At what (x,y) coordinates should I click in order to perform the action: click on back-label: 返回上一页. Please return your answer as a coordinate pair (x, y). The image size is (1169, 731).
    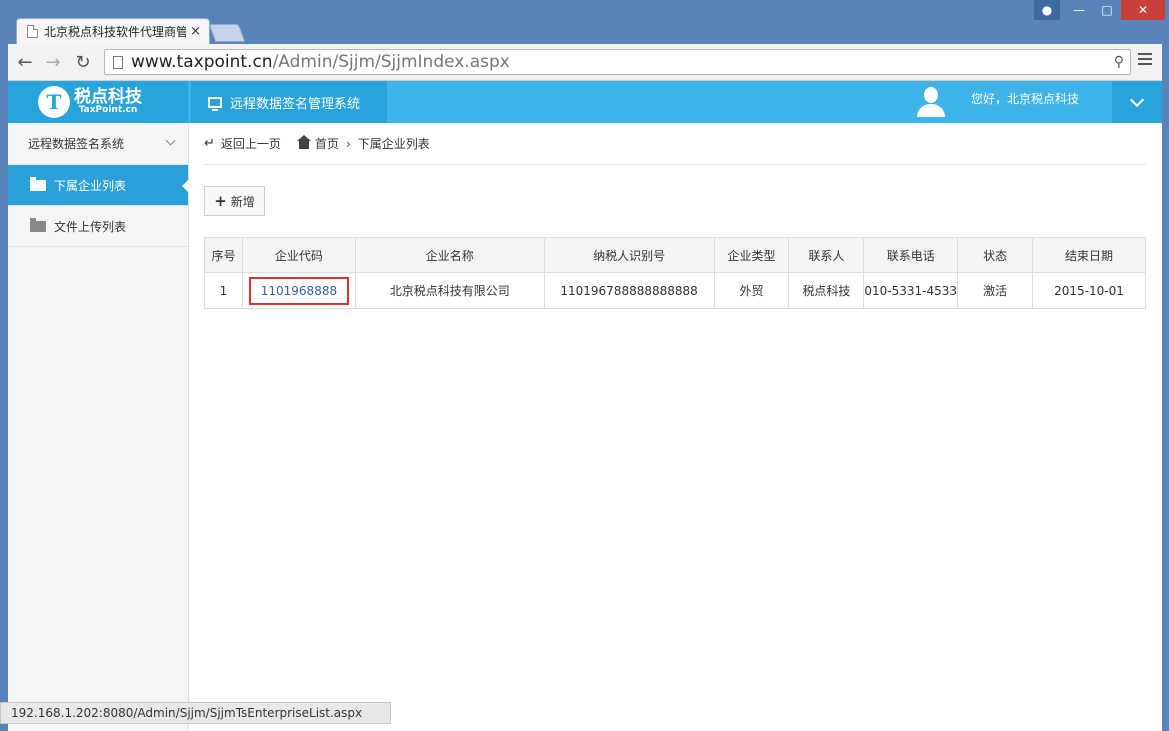
    Looking at the image, I should click on (250, 144).